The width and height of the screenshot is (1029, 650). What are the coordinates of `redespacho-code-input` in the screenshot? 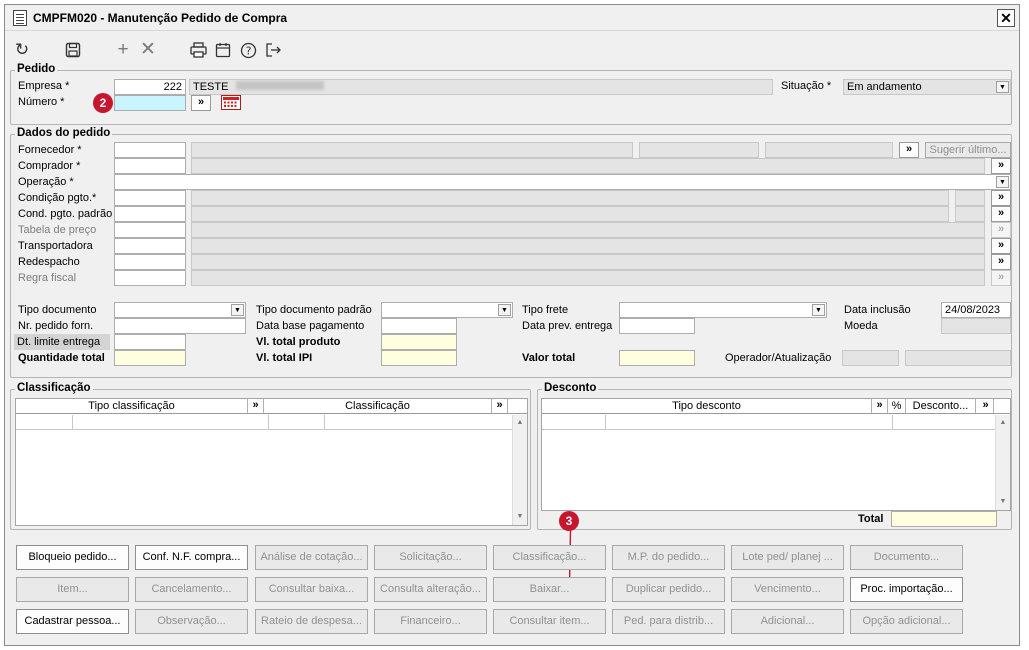 It's located at (150, 262).